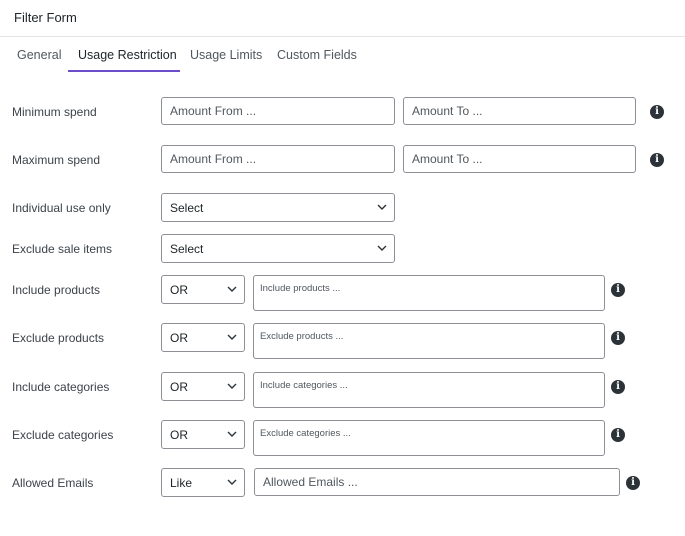 The height and width of the screenshot is (536, 685). Describe the element at coordinates (181, 483) in the screenshot. I see `select-value: Like` at that location.